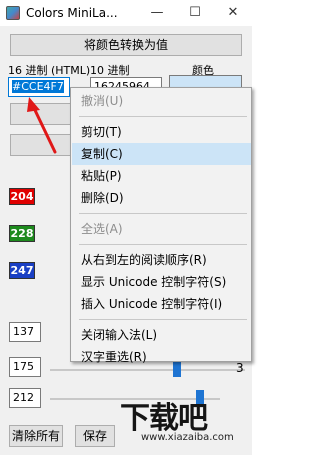 The image size is (320, 455). Describe the element at coordinates (161, 154) in the screenshot. I see `menu-item: 复制(C)` at that location.